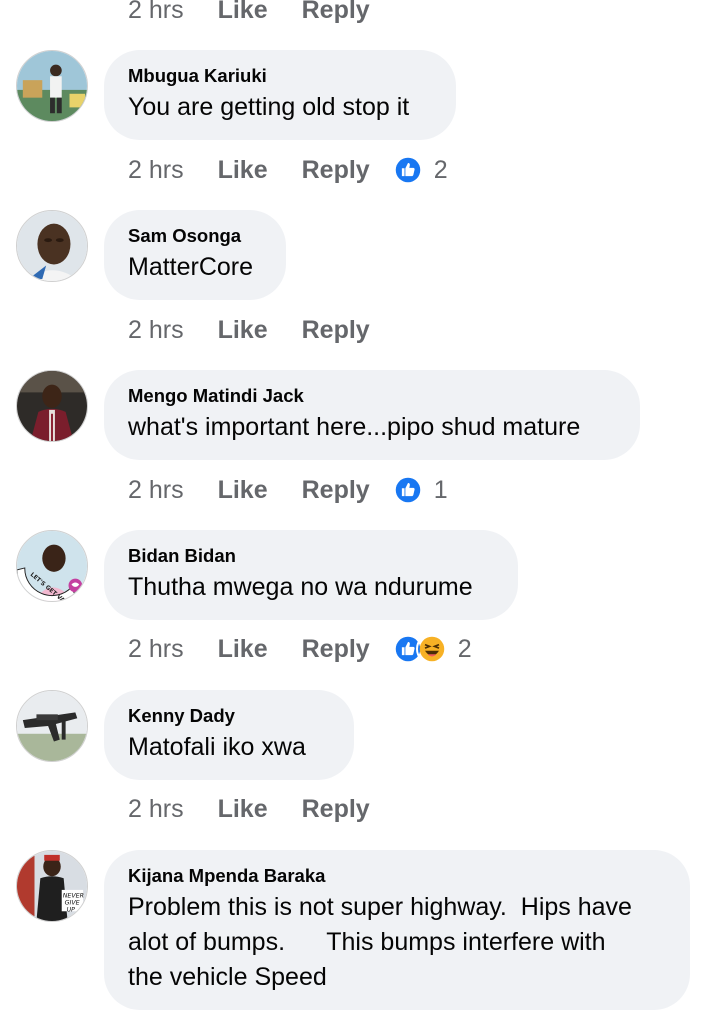  I want to click on comment-text: Matofali iko xwa, so click(217, 747).